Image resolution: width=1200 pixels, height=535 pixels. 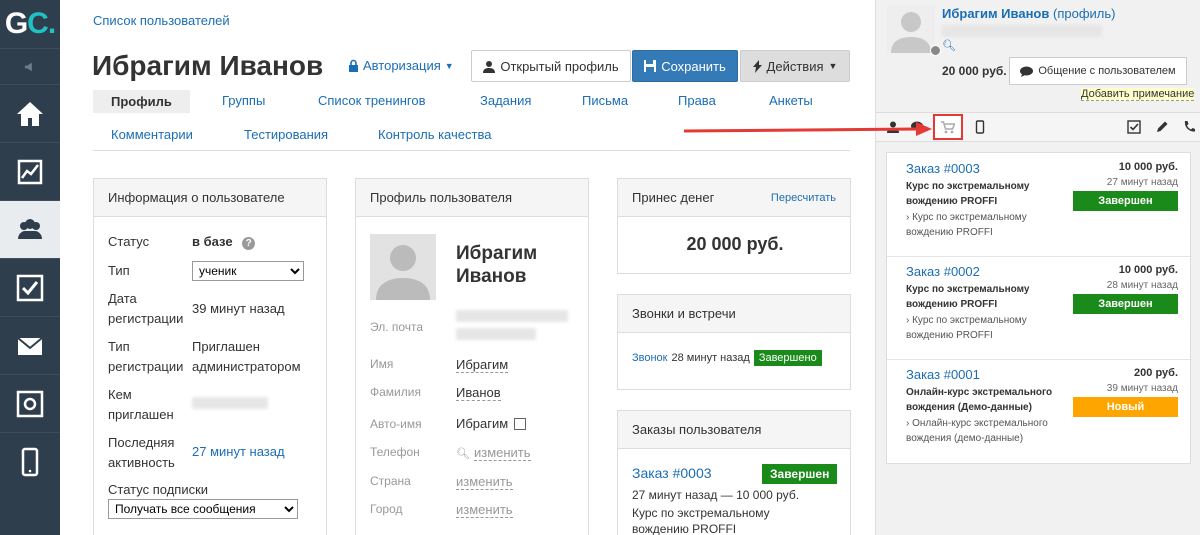 I want to click on city-label: Город, so click(x=386, y=509).